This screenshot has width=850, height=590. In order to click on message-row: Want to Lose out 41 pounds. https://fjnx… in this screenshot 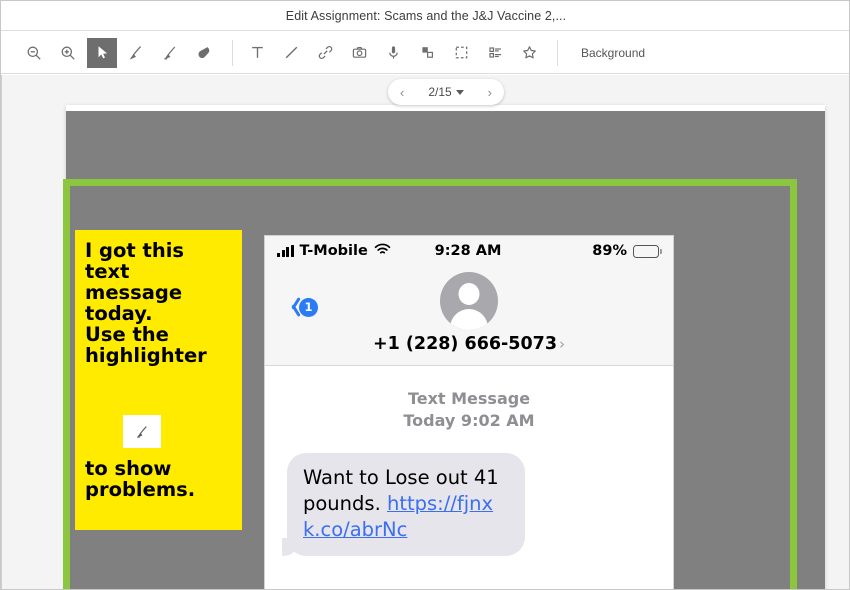, I will do `click(469, 493)`.